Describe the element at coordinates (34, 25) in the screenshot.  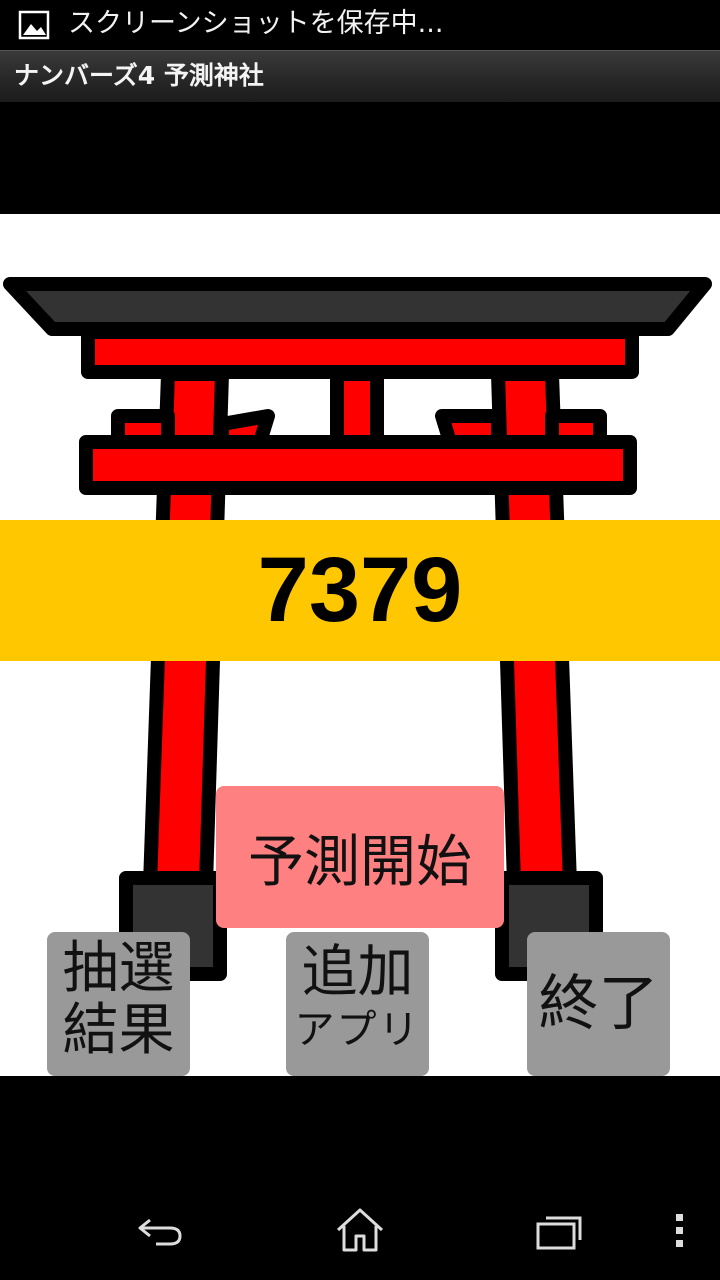
I see `image-icon` at that location.